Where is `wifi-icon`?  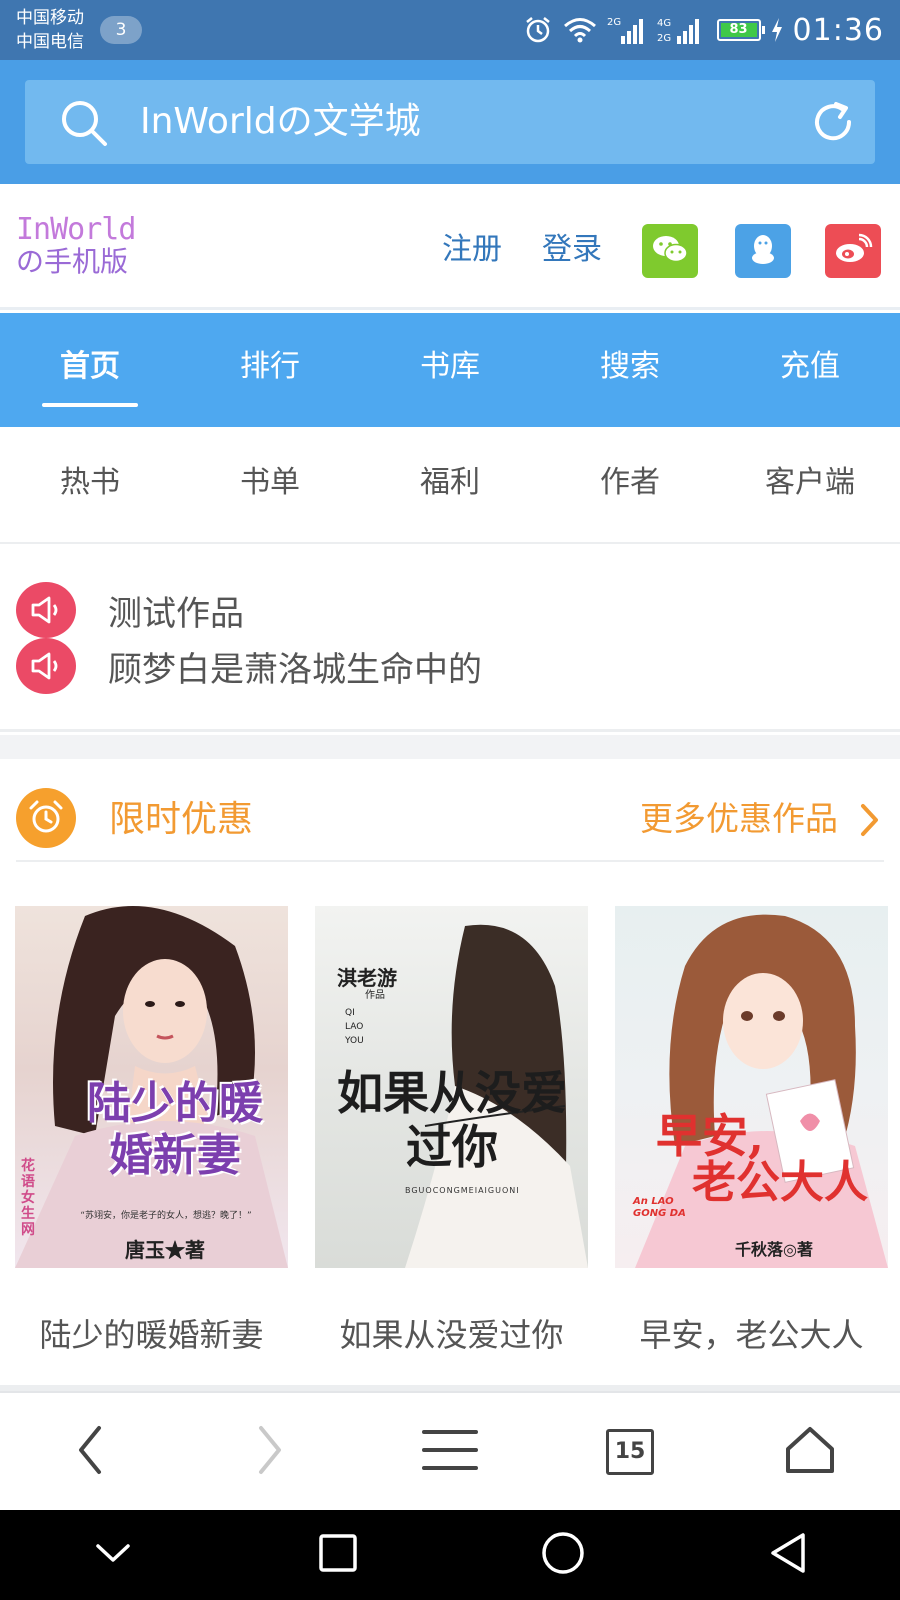 wifi-icon is located at coordinates (580, 30).